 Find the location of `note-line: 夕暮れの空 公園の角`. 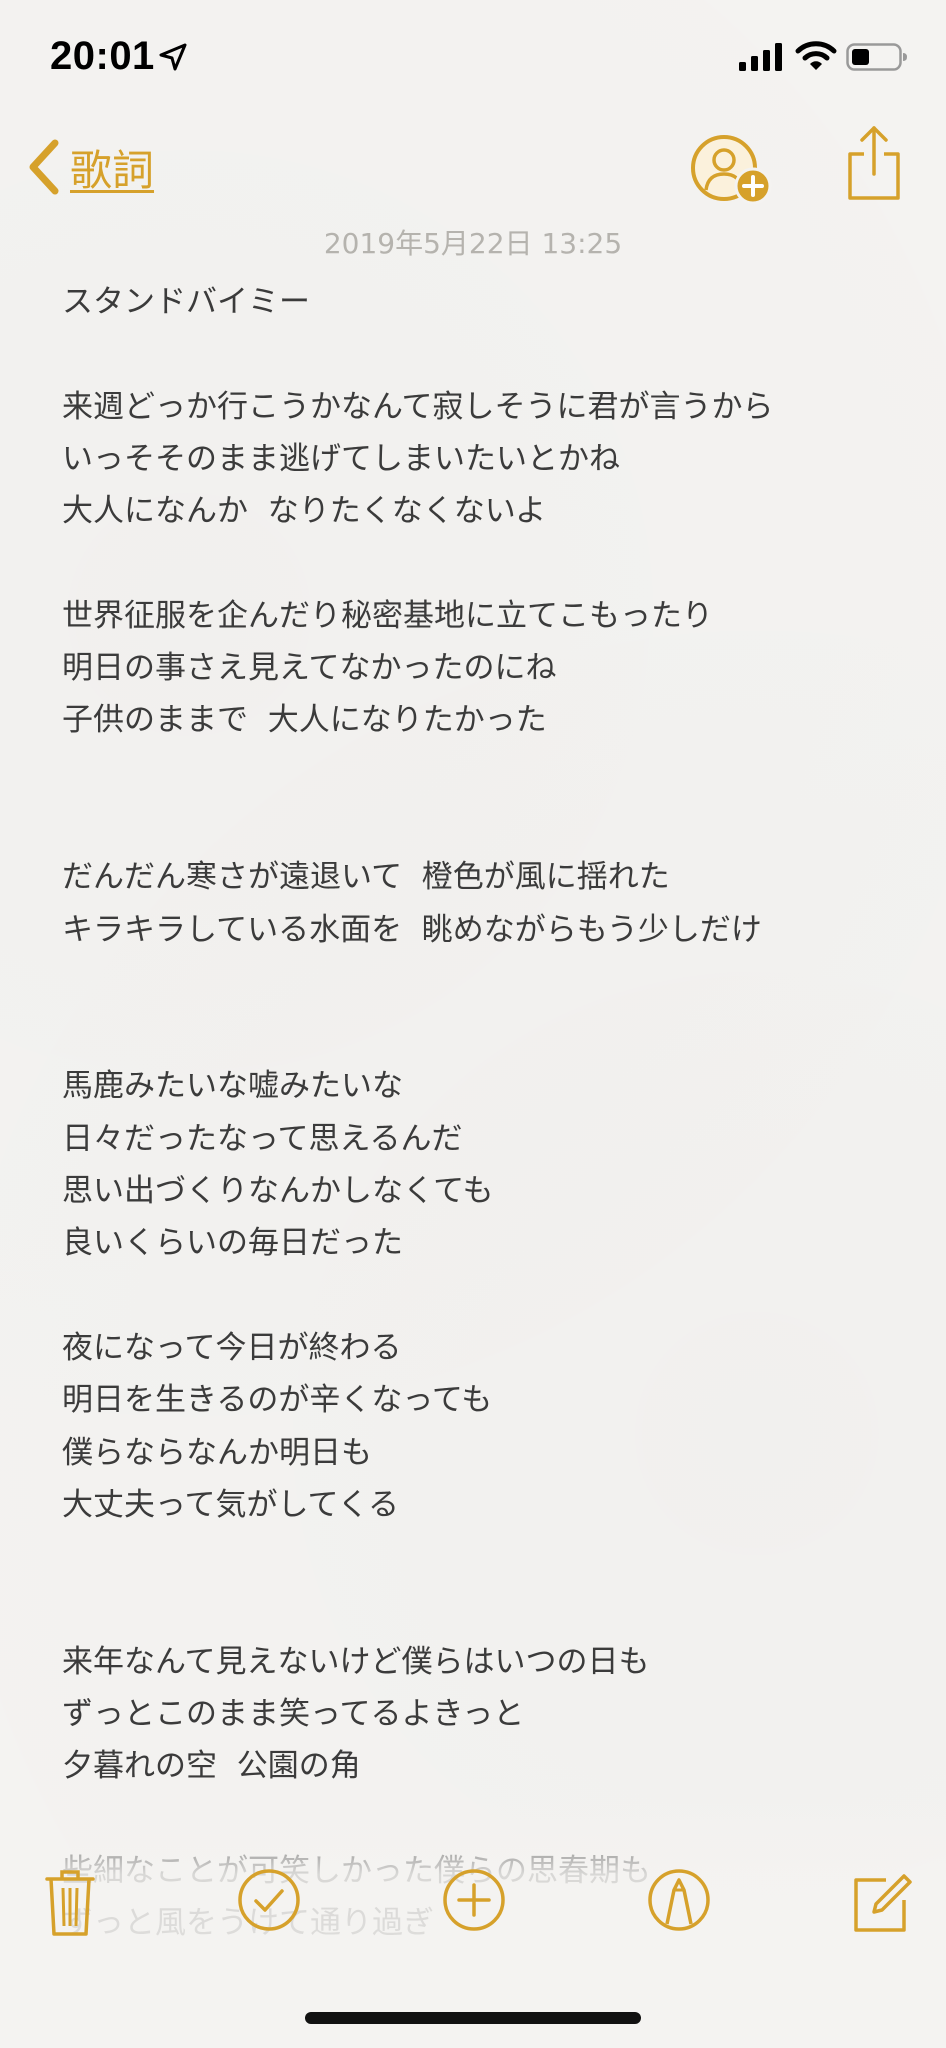

note-line: 夕暮れの空 公園の角 is located at coordinates (211, 1766).